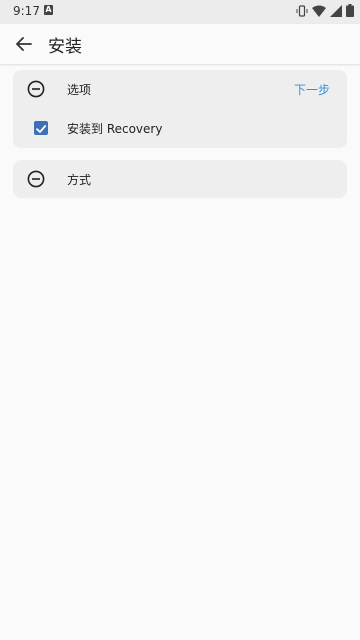 The image size is (360, 640). I want to click on status-icons, so click(325, 10).